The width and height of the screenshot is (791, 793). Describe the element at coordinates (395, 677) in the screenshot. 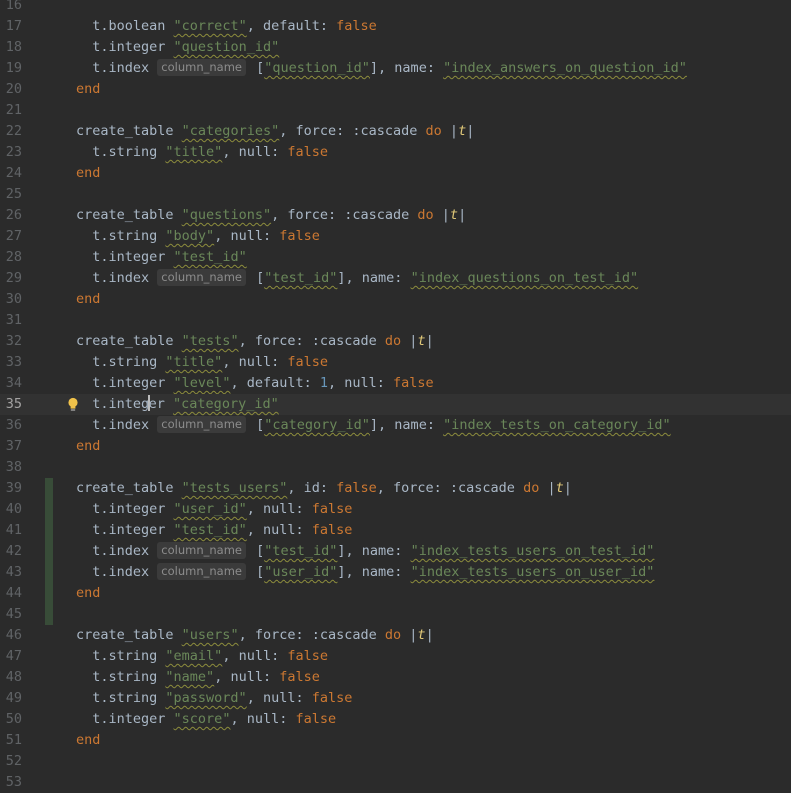

I see `code-line: 48 t.string "name", null: false` at that location.